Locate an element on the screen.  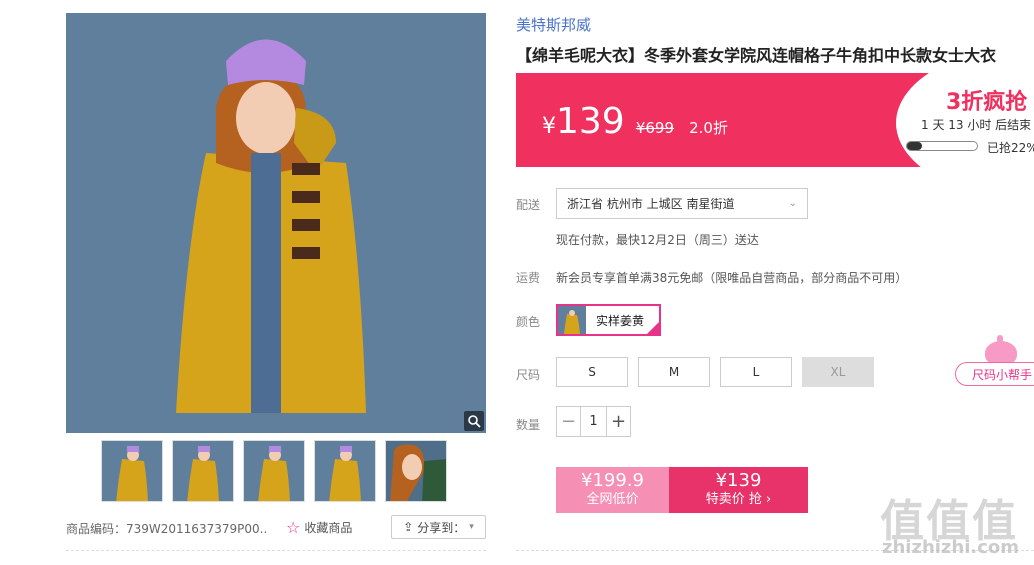
minus-icon: − is located at coordinates (568, 421).